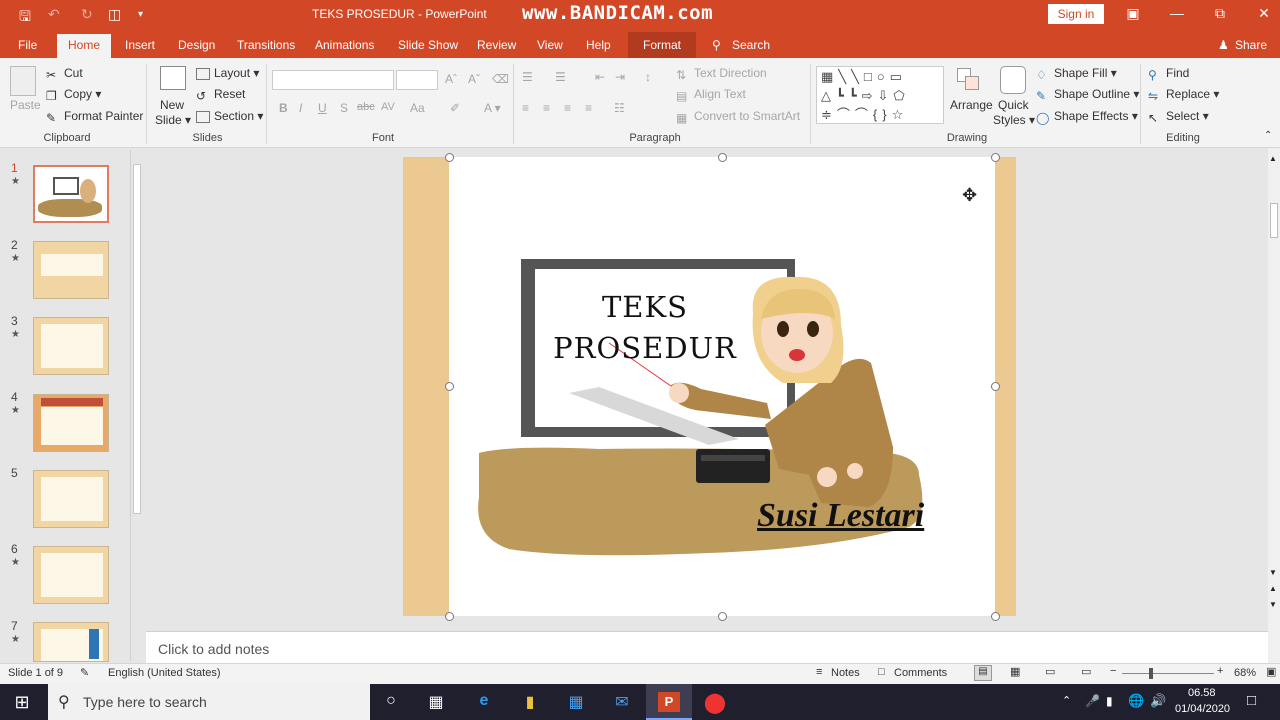  What do you see at coordinates (620, 77) in the screenshot?
I see `increase-indent-icon: ⇥` at bounding box center [620, 77].